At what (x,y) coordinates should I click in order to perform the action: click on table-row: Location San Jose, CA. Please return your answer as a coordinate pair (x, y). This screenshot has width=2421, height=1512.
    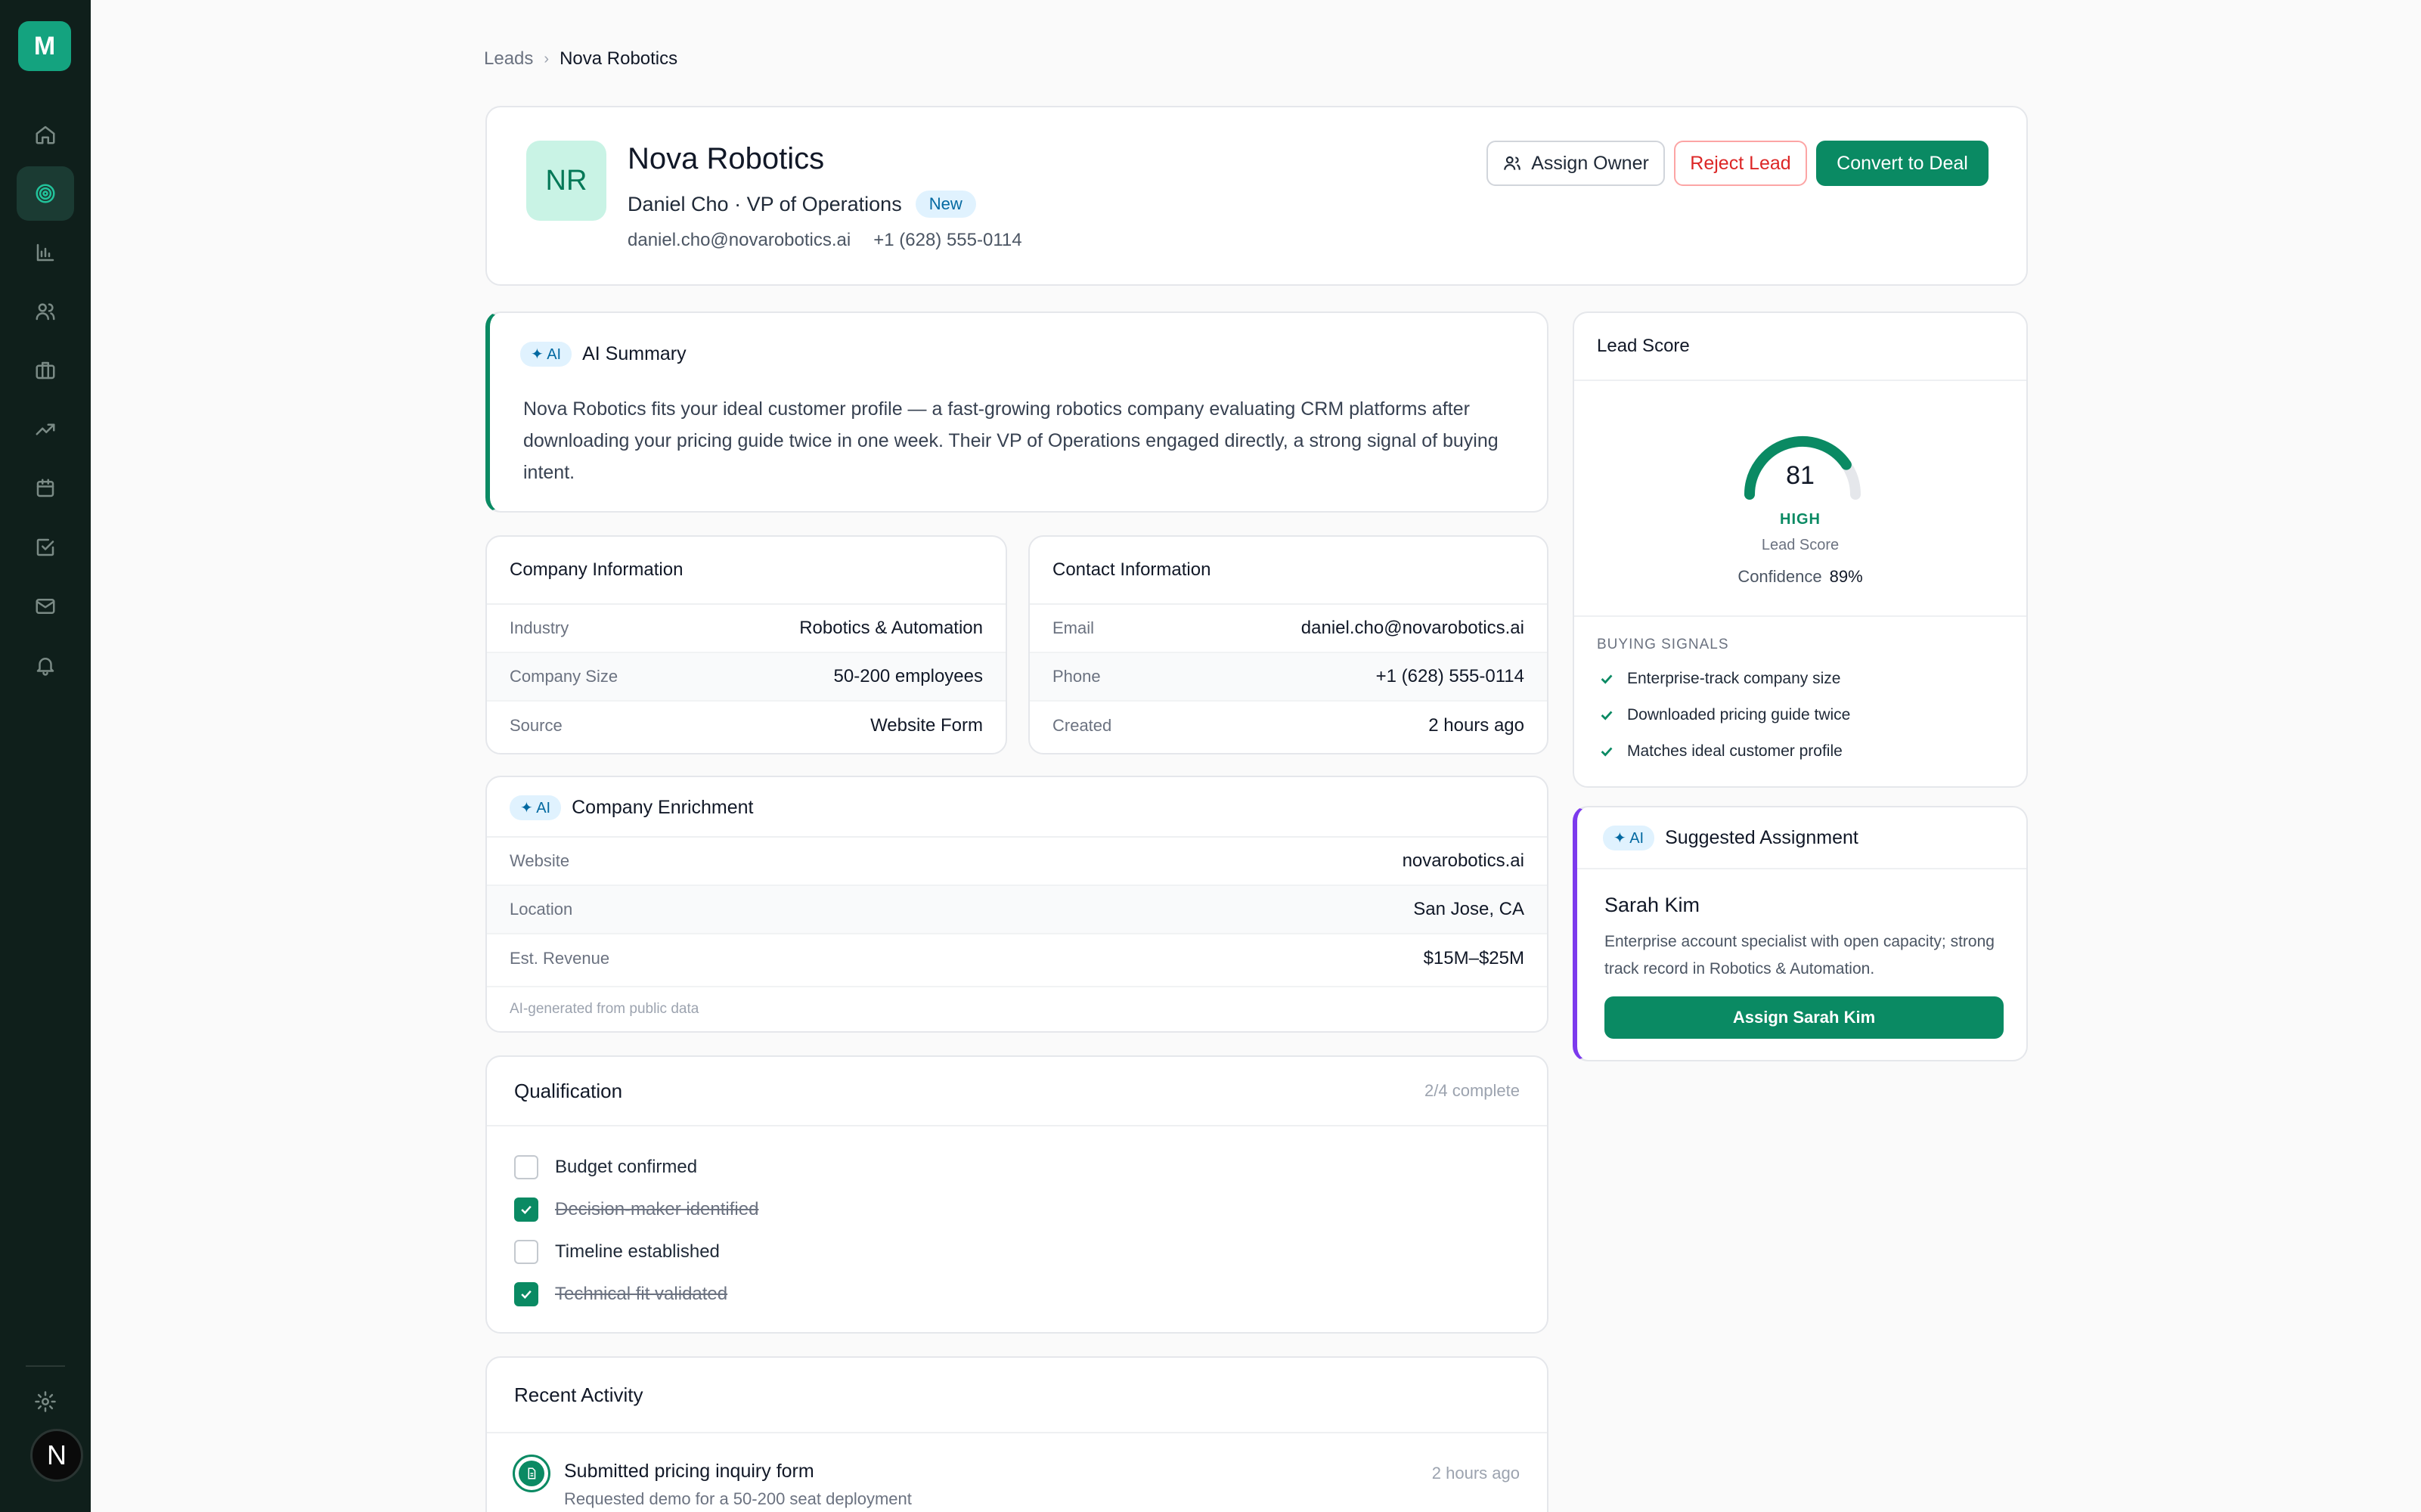
    Looking at the image, I should click on (1017, 910).